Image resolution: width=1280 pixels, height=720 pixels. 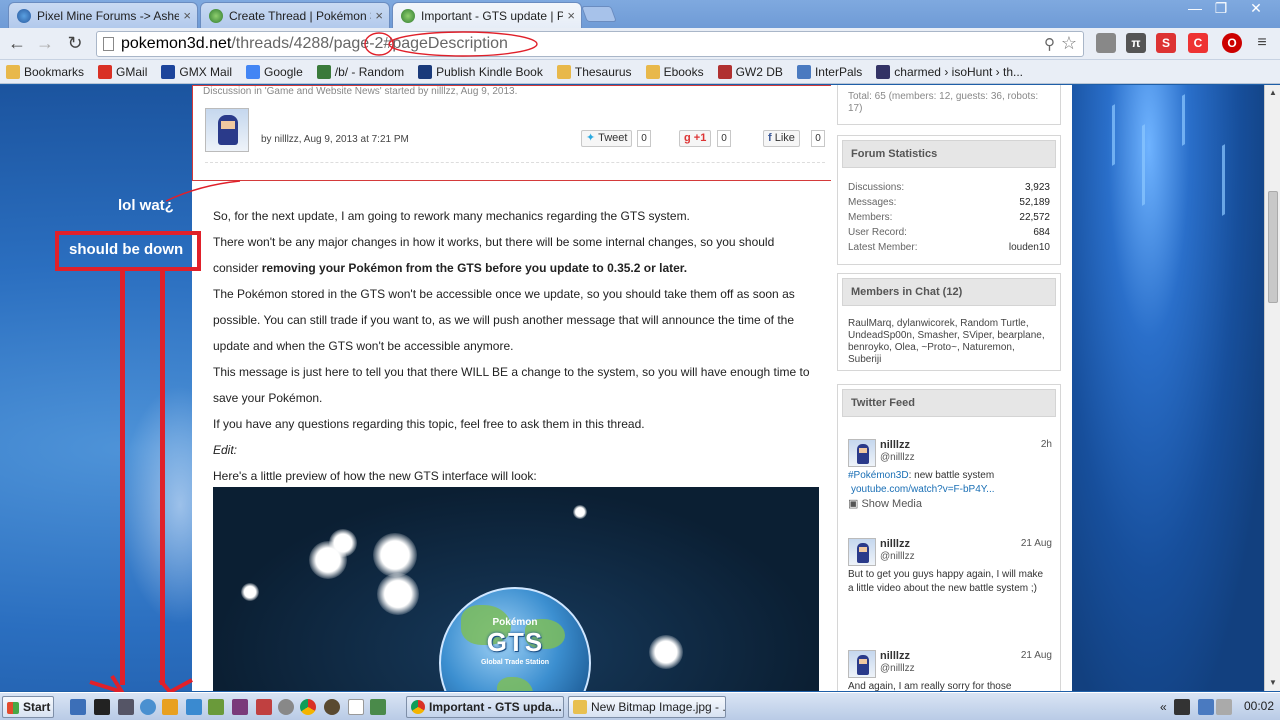 I want to click on extension-cloud-icon, so click(x=1106, y=43).